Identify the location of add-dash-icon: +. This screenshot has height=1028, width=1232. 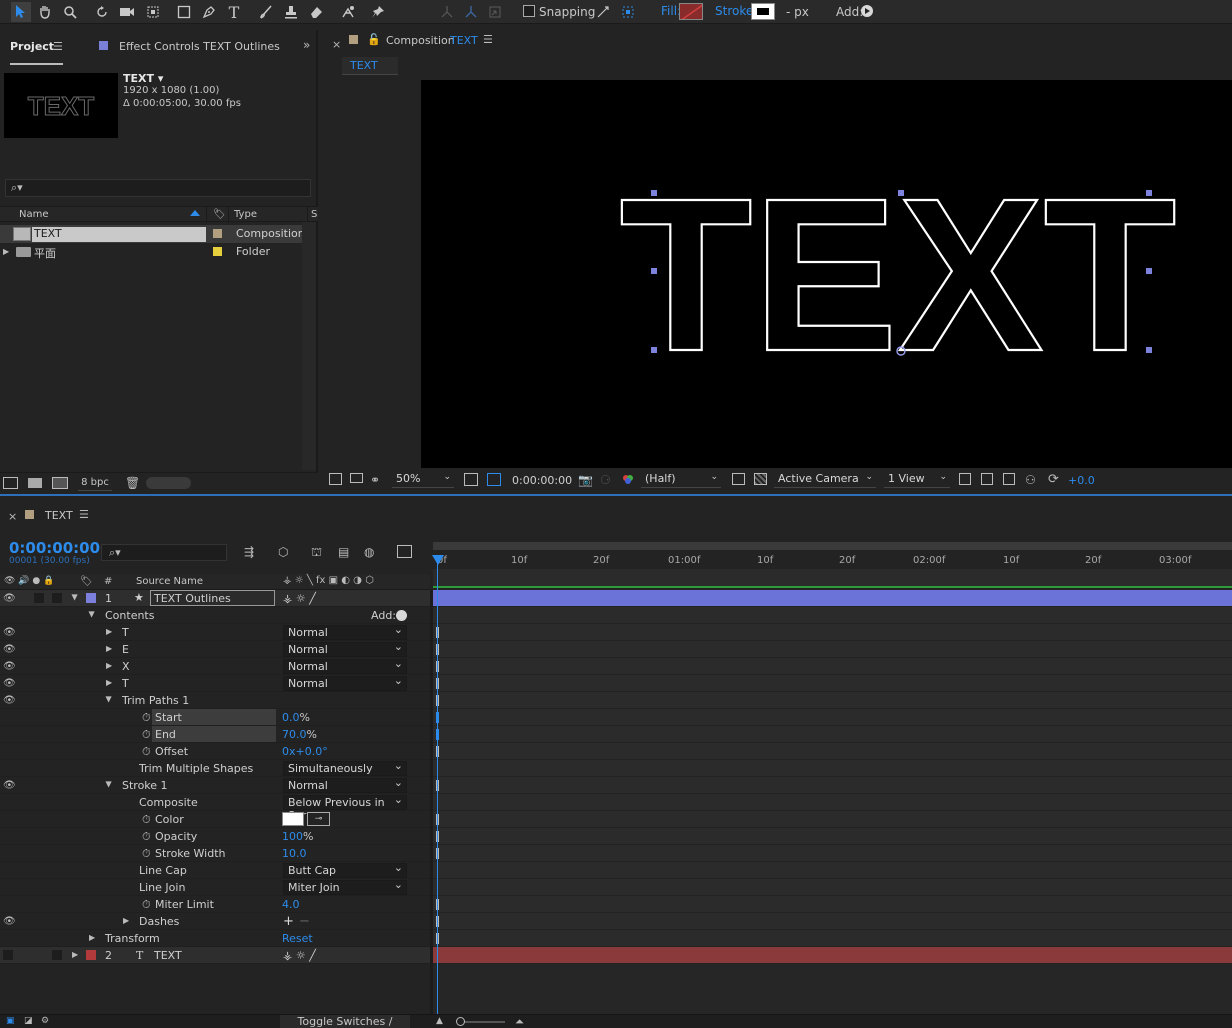
(288, 921).